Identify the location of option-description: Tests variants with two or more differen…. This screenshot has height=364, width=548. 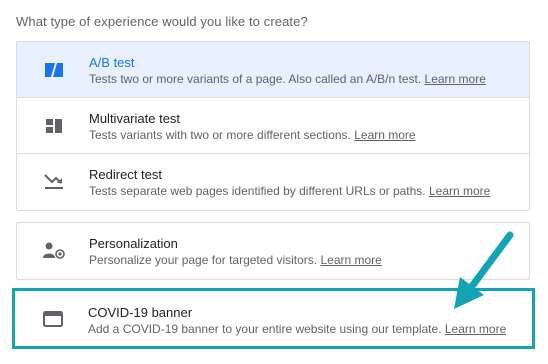
(252, 135).